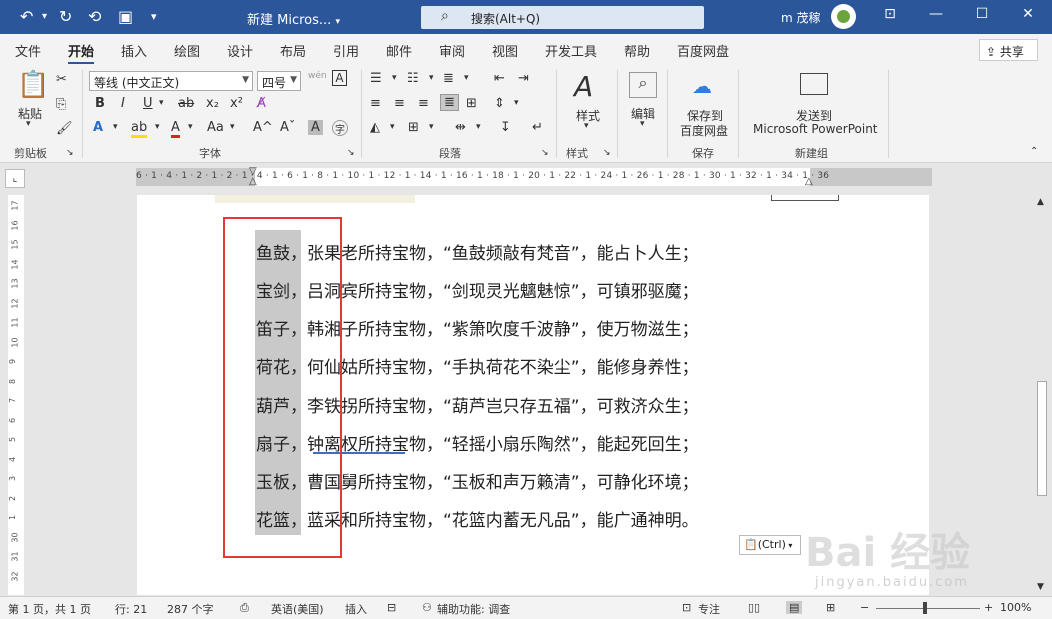  Describe the element at coordinates (190, 609) in the screenshot. I see `word-count: 287 个字` at that location.